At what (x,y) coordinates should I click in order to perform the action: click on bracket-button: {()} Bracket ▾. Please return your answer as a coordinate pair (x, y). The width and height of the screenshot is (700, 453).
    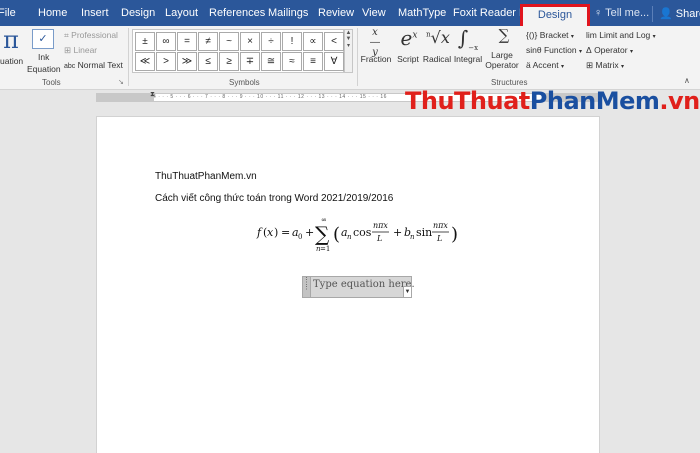
    Looking at the image, I should click on (550, 35).